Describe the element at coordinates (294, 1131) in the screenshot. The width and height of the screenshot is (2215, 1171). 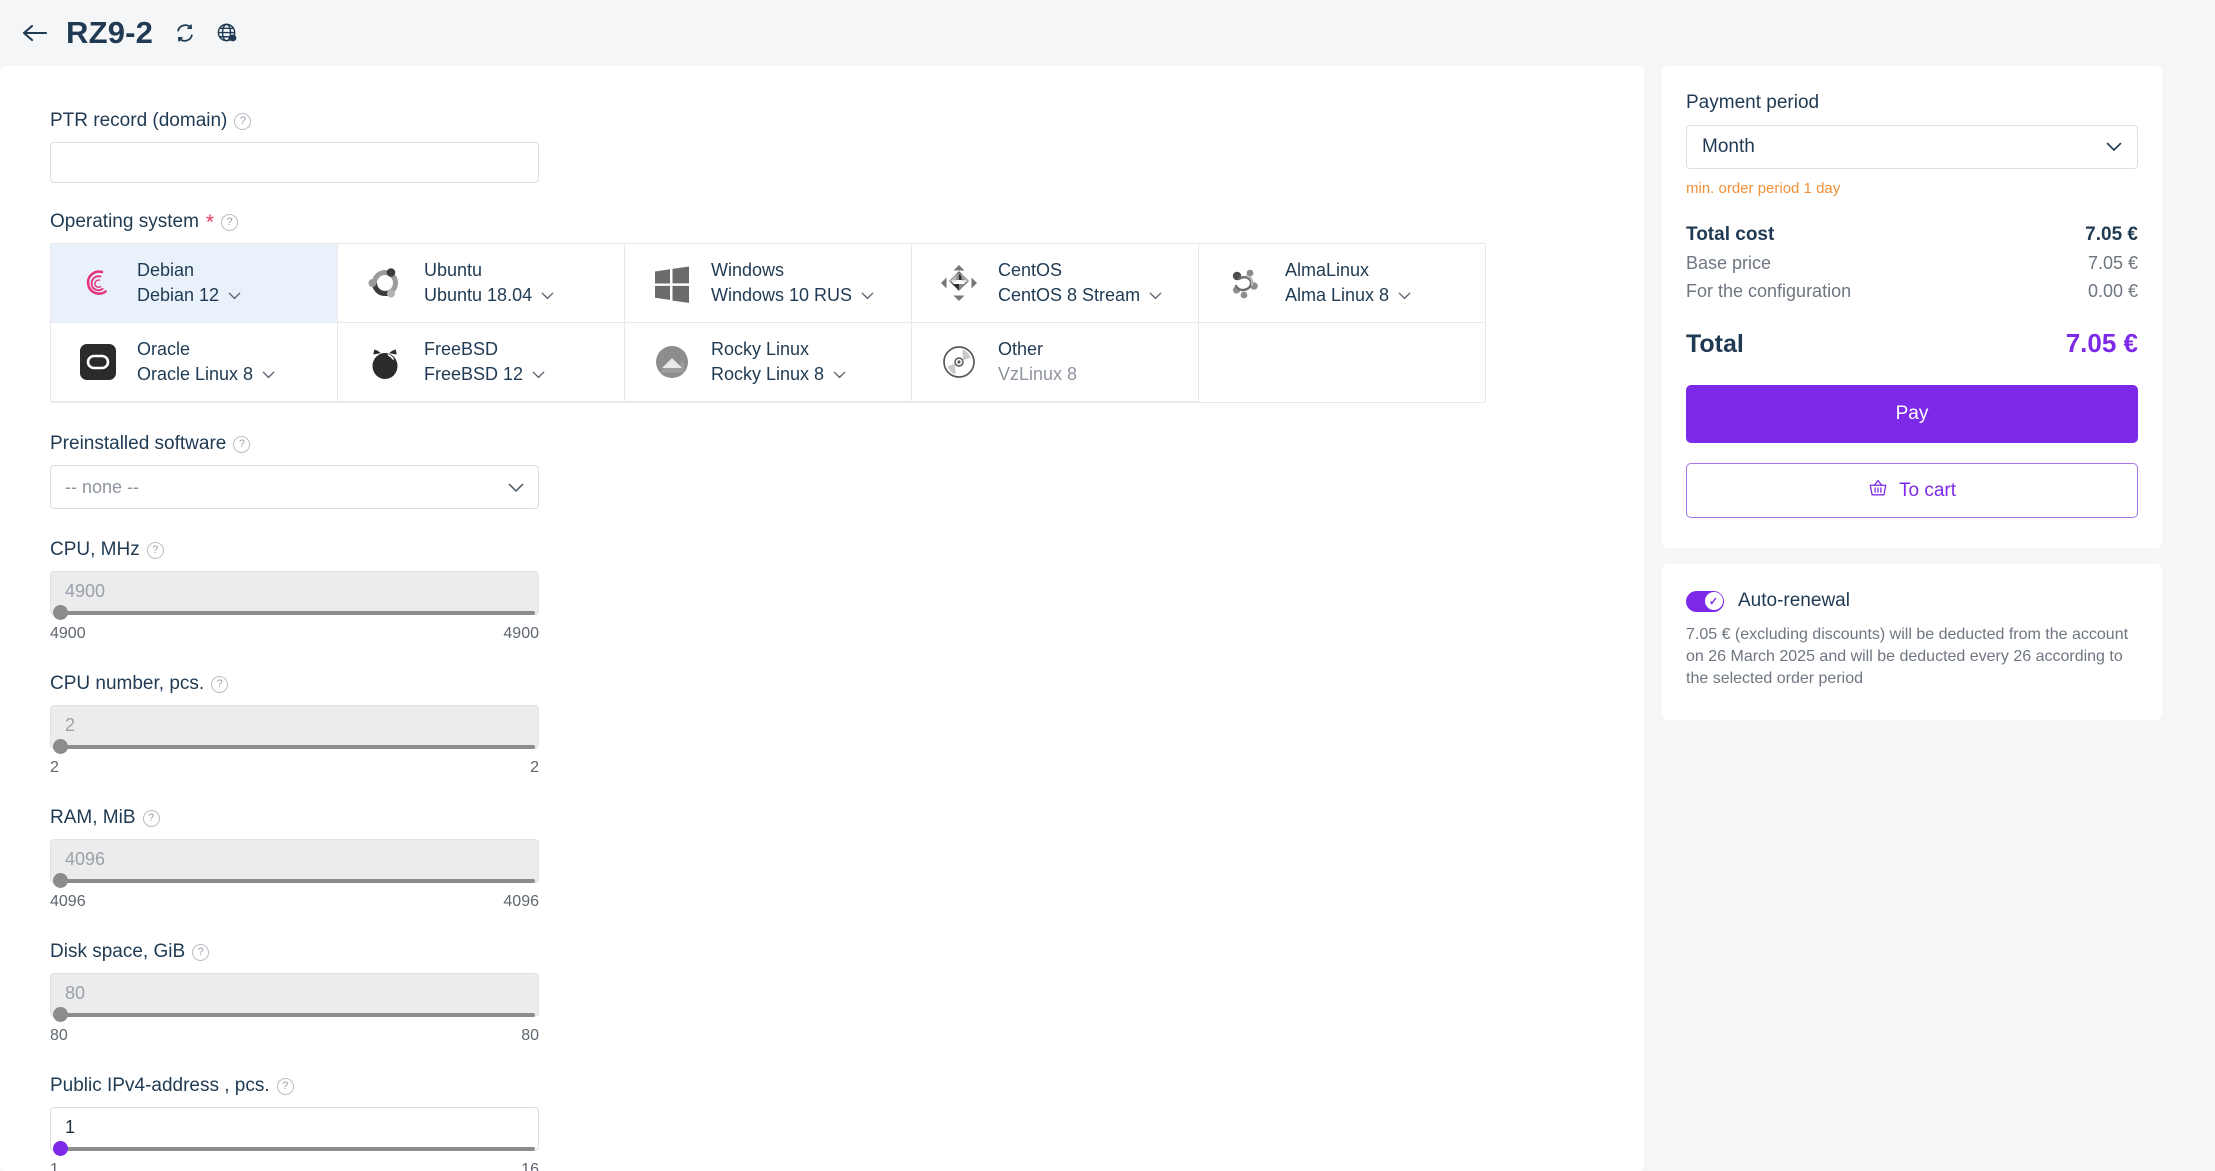
I see `slider-public-ipv4-address-pcs: 1` at that location.